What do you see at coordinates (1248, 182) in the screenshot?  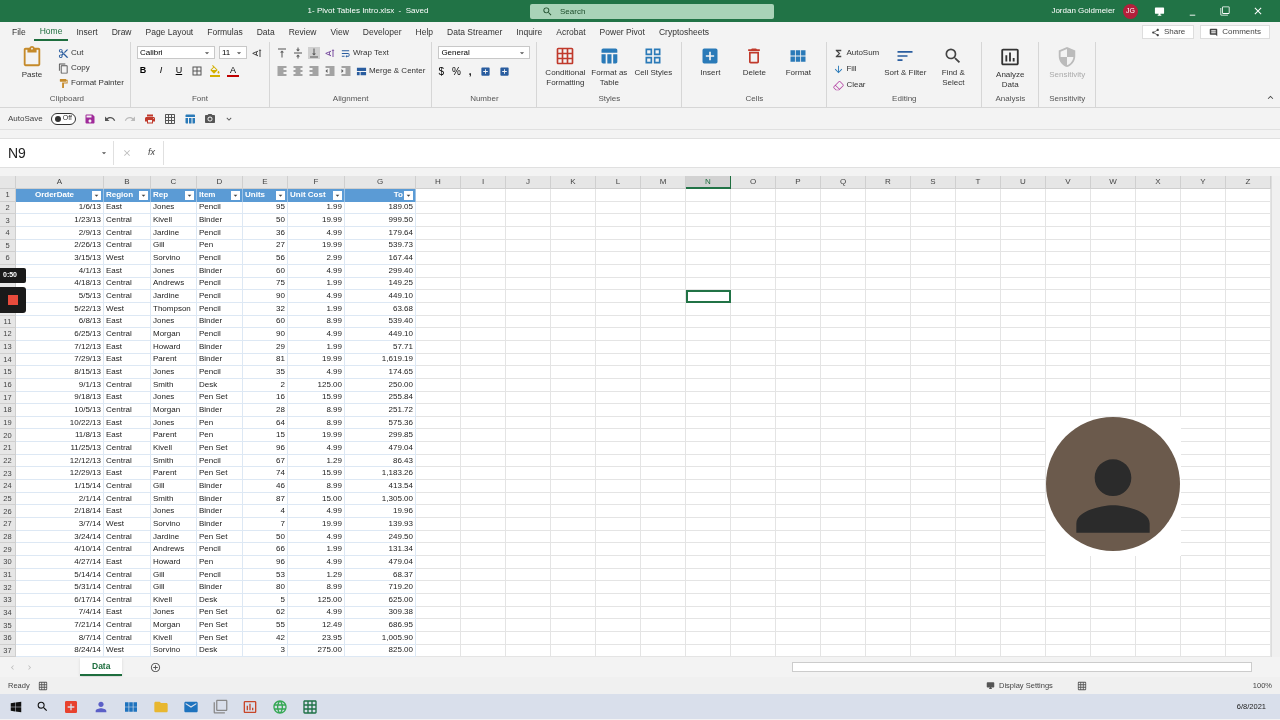 I see `column-header: Z` at bounding box center [1248, 182].